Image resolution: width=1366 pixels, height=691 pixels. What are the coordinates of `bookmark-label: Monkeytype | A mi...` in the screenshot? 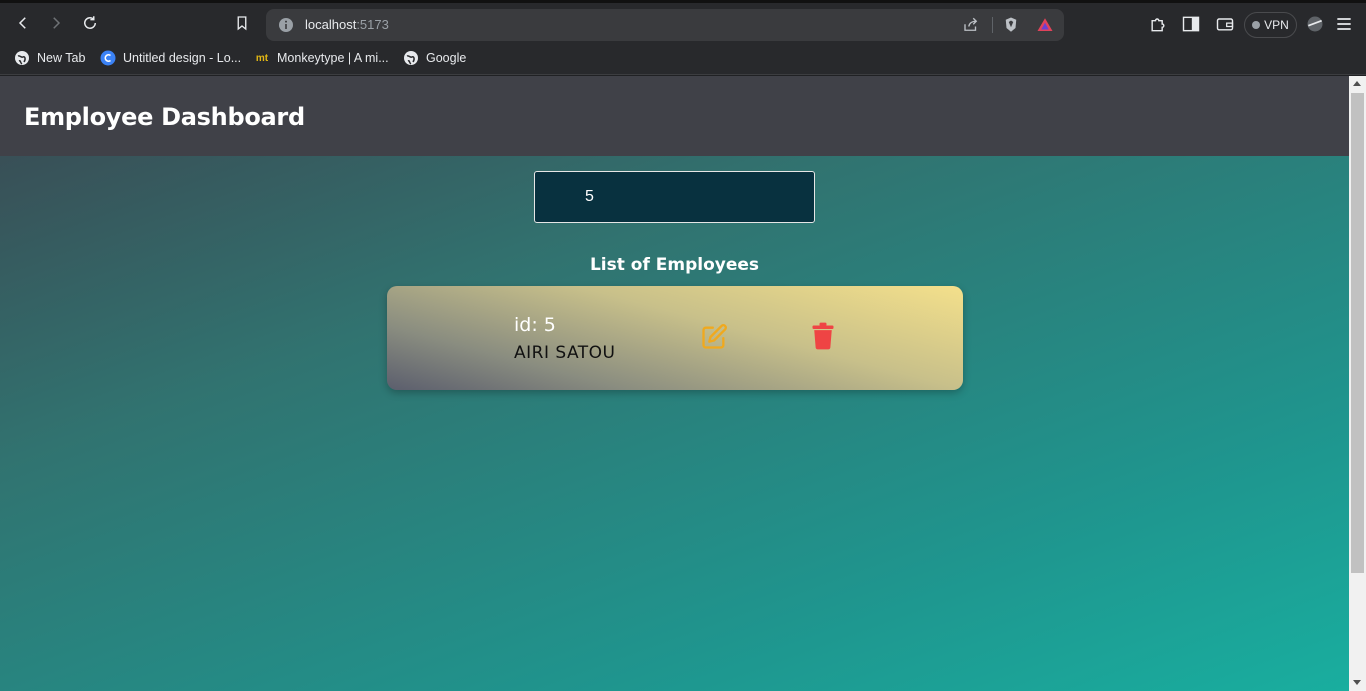 It's located at (333, 58).